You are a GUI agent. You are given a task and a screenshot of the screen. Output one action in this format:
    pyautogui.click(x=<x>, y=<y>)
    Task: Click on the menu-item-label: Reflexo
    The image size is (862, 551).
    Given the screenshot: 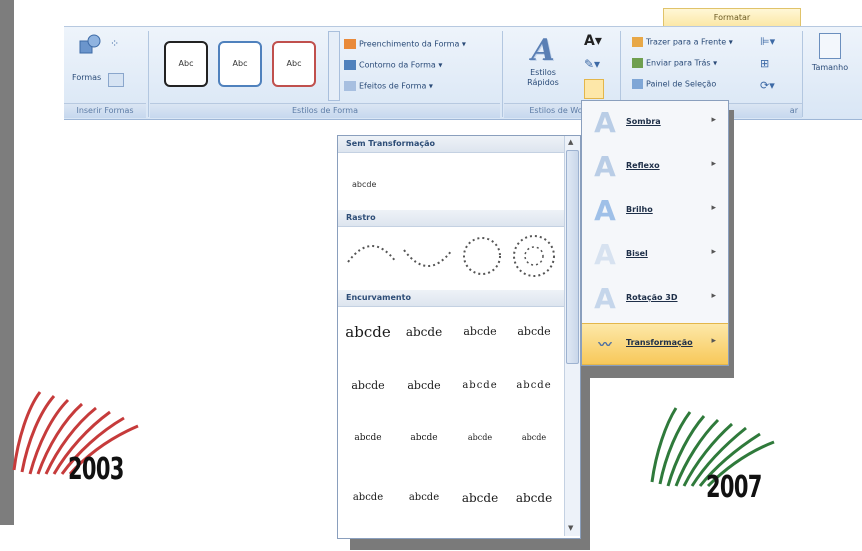 What is the action you would take?
    pyautogui.click(x=643, y=165)
    